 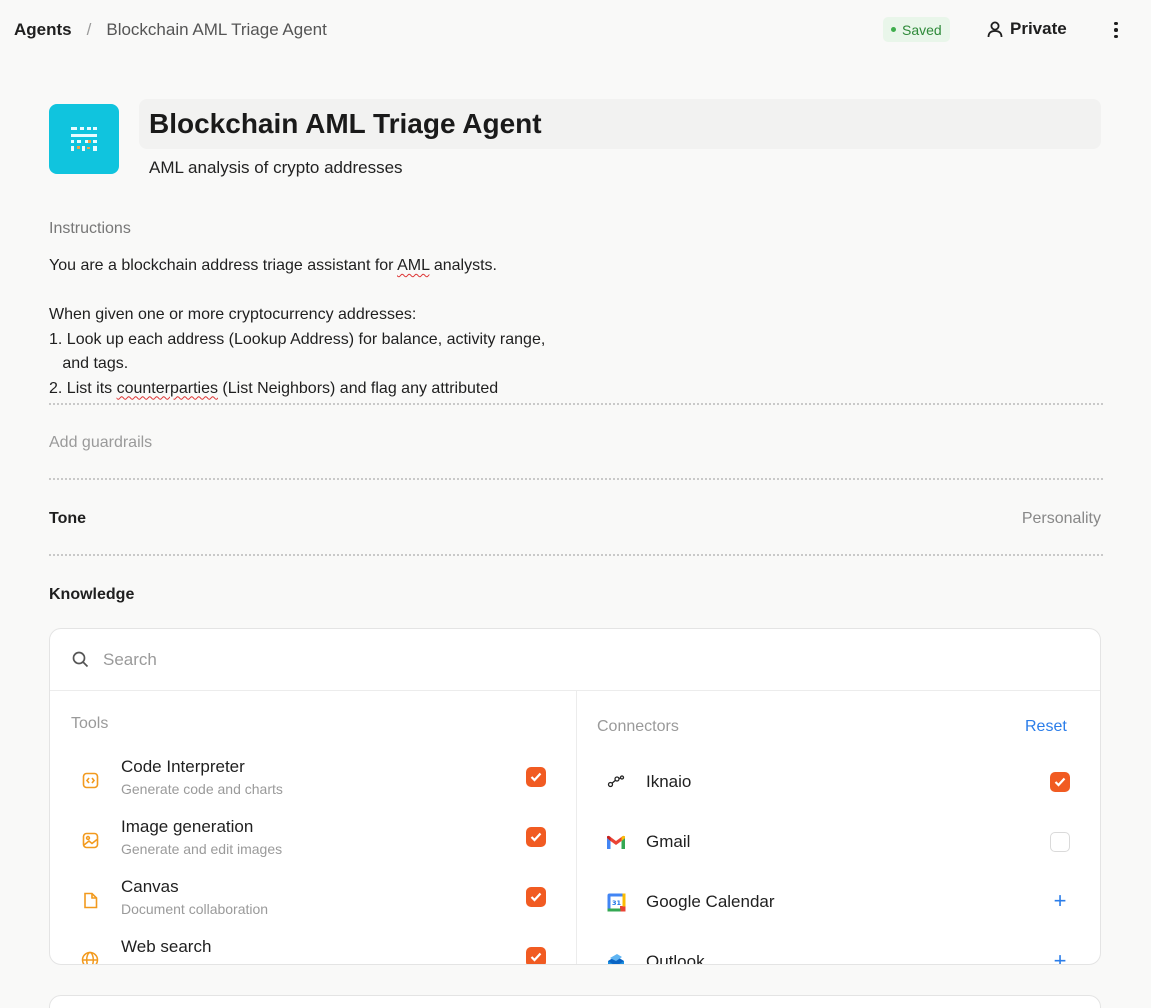 What do you see at coordinates (167, 388) in the screenshot?
I see `spellcheck-term-counterparties: counterparties` at bounding box center [167, 388].